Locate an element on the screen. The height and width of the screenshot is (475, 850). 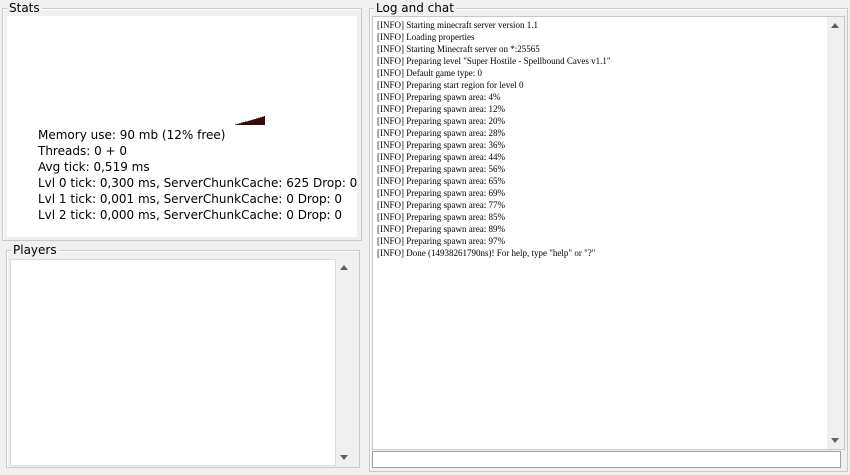
log-line: [INFO] Preparing spawn area: 89% is located at coordinates (441, 229).